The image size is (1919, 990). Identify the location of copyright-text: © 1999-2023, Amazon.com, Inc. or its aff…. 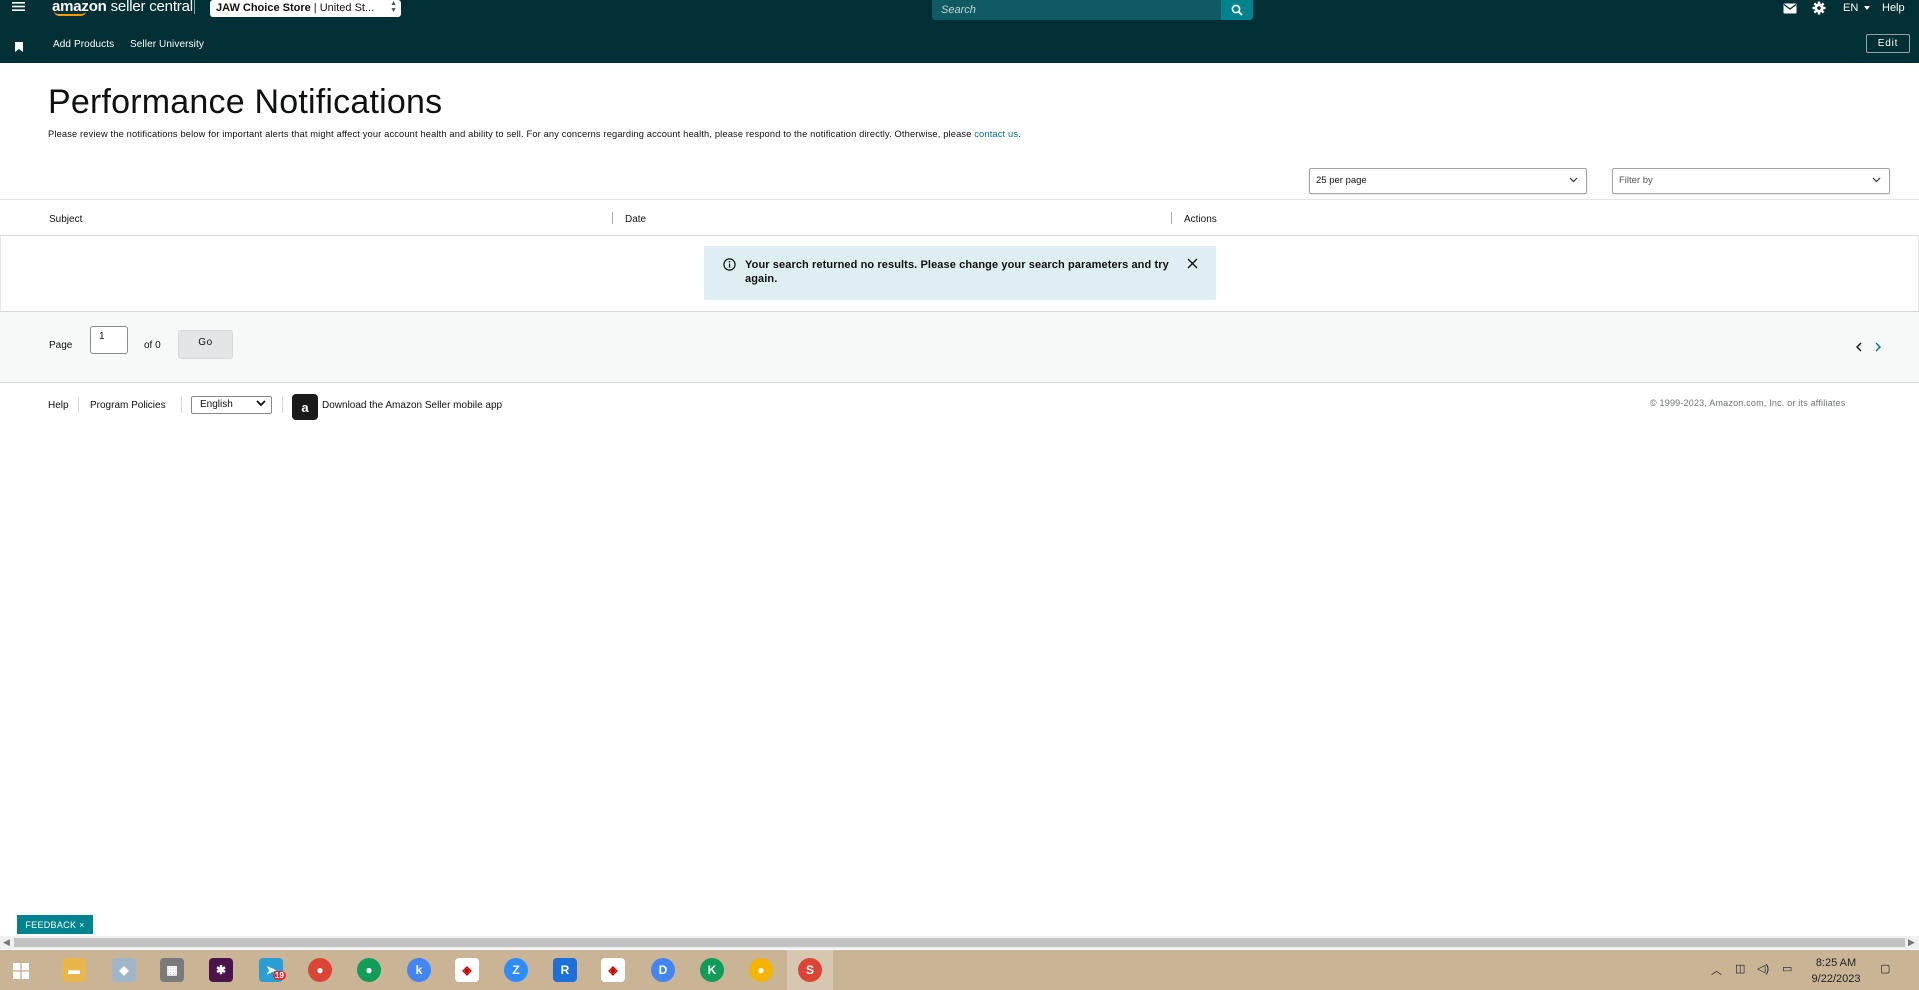
(1748, 403).